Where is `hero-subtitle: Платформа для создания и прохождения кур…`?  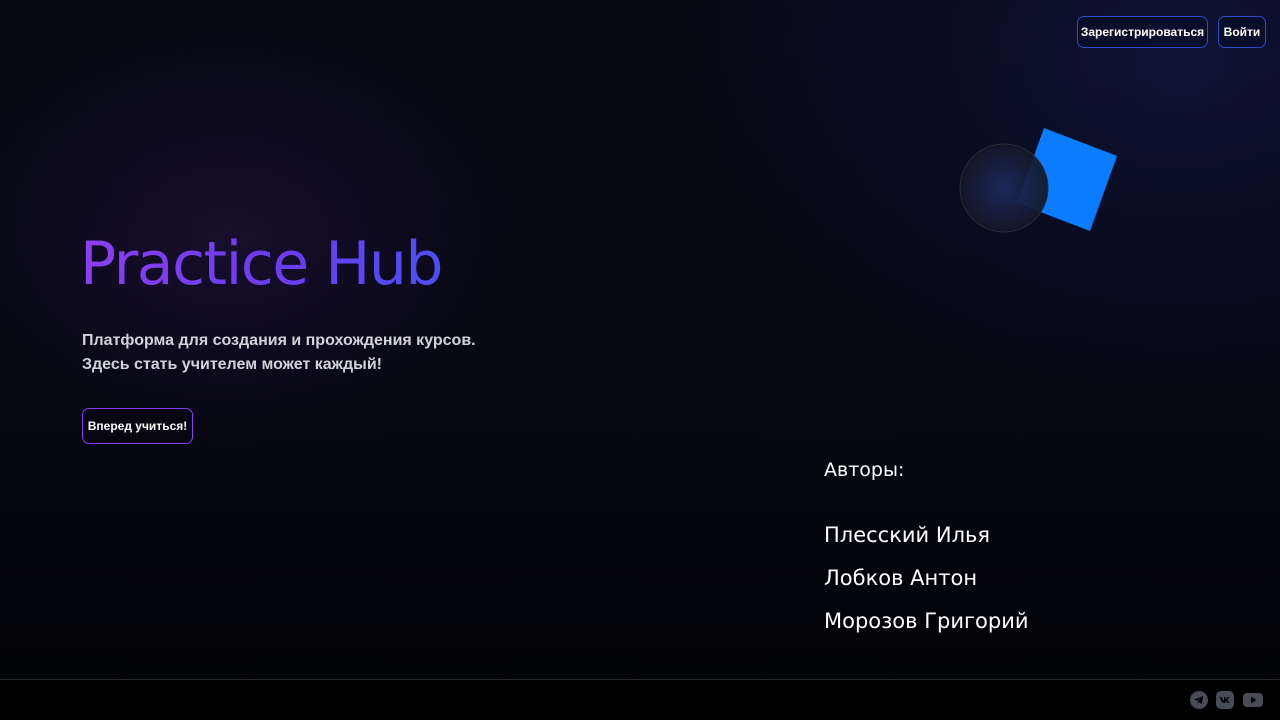 hero-subtitle: Платформа для создания и прохождения кур… is located at coordinates (312, 353).